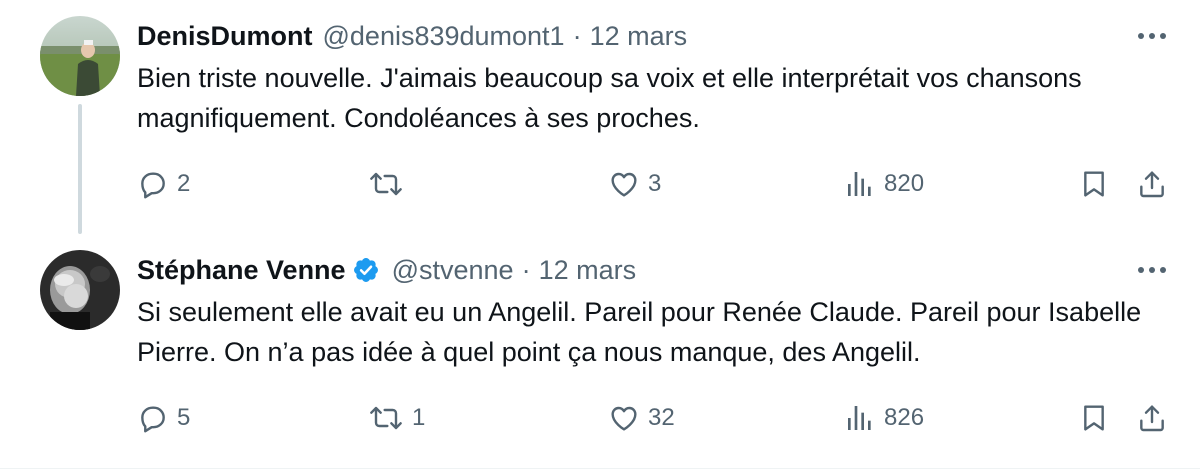  What do you see at coordinates (655, 183) in the screenshot?
I see `like-count: 3` at bounding box center [655, 183].